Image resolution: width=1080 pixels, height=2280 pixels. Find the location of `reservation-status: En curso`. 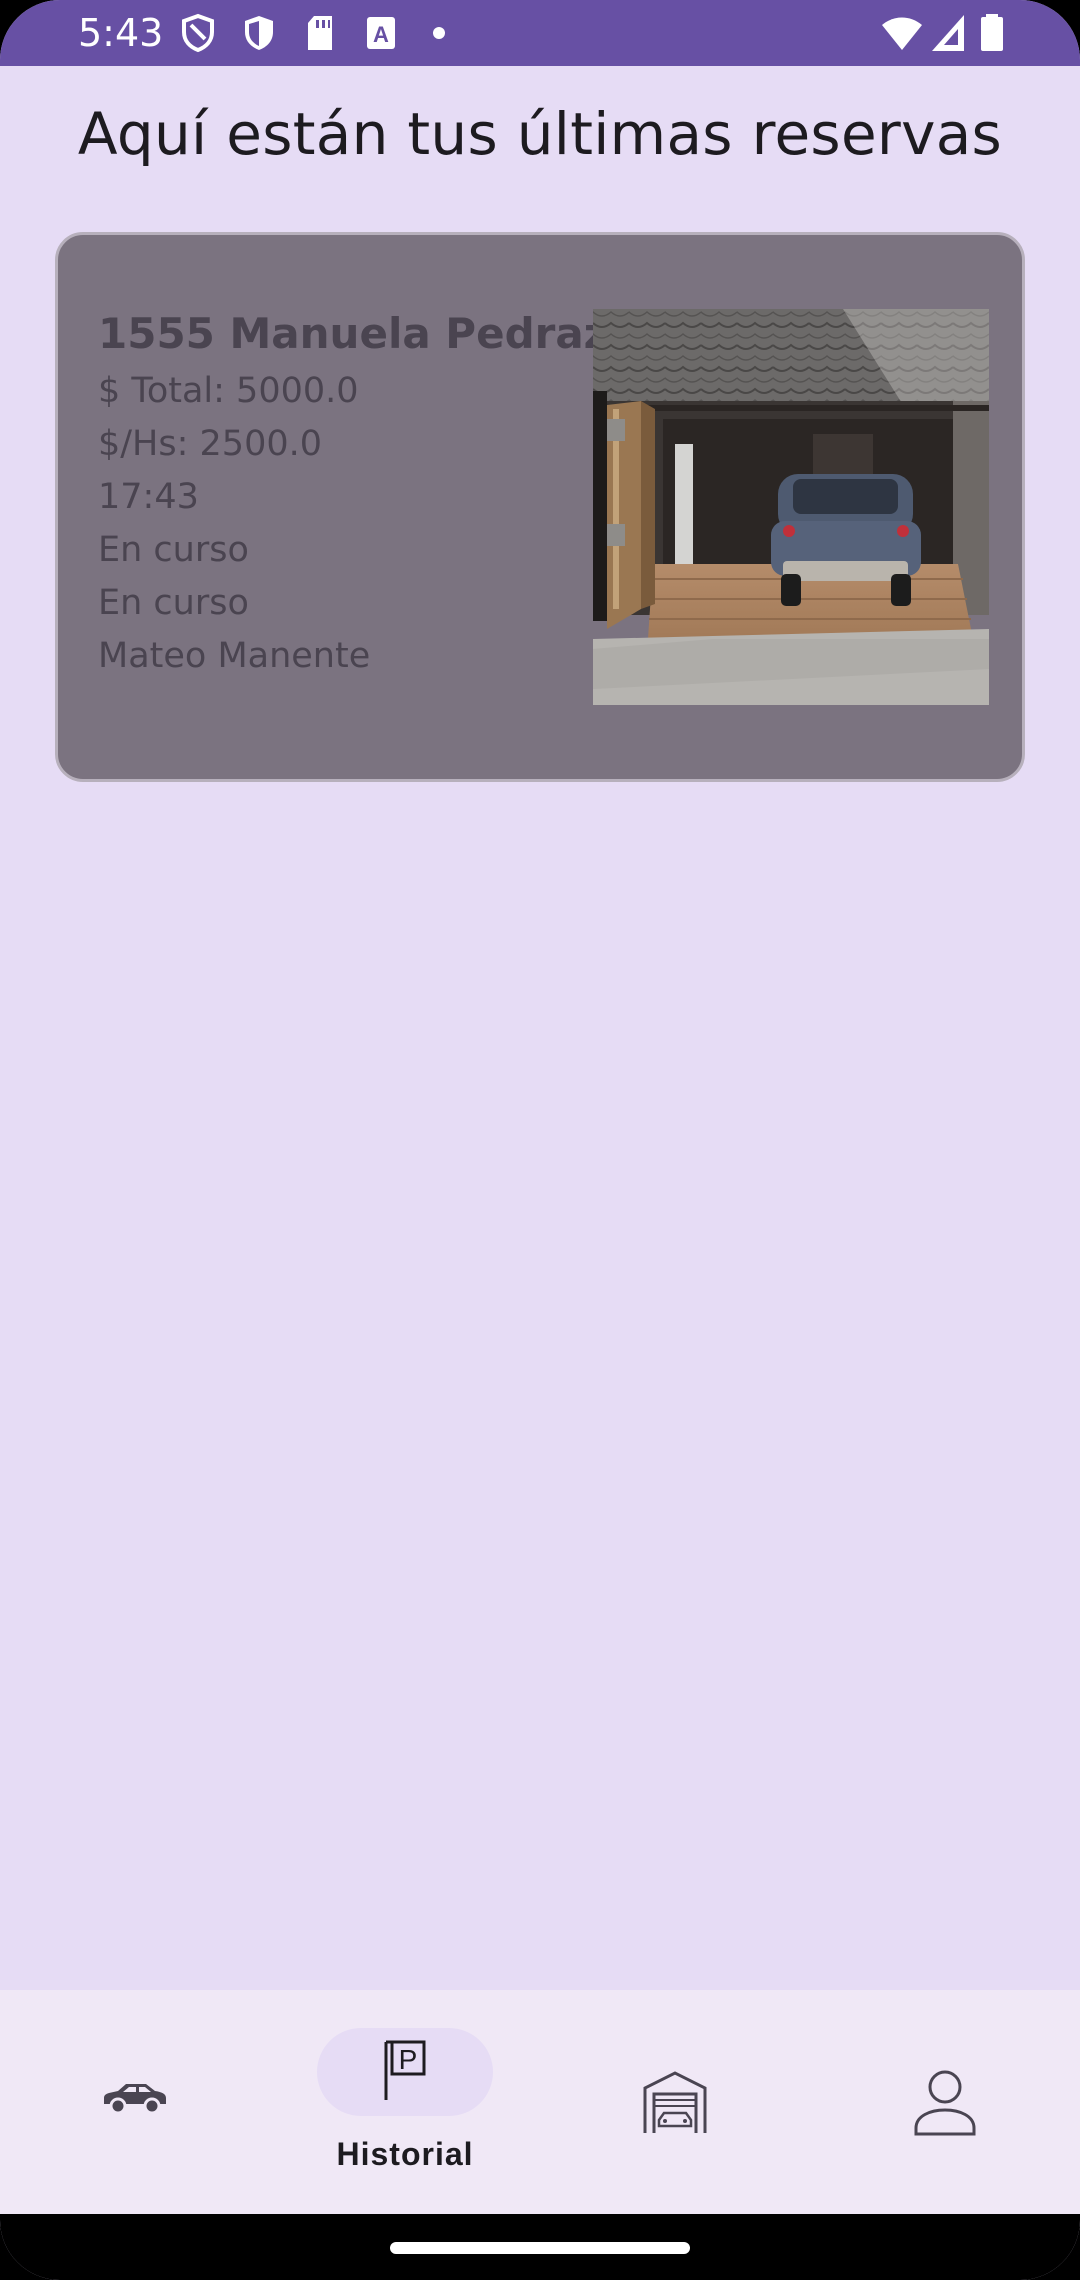

reservation-status: En curso is located at coordinates (173, 550).